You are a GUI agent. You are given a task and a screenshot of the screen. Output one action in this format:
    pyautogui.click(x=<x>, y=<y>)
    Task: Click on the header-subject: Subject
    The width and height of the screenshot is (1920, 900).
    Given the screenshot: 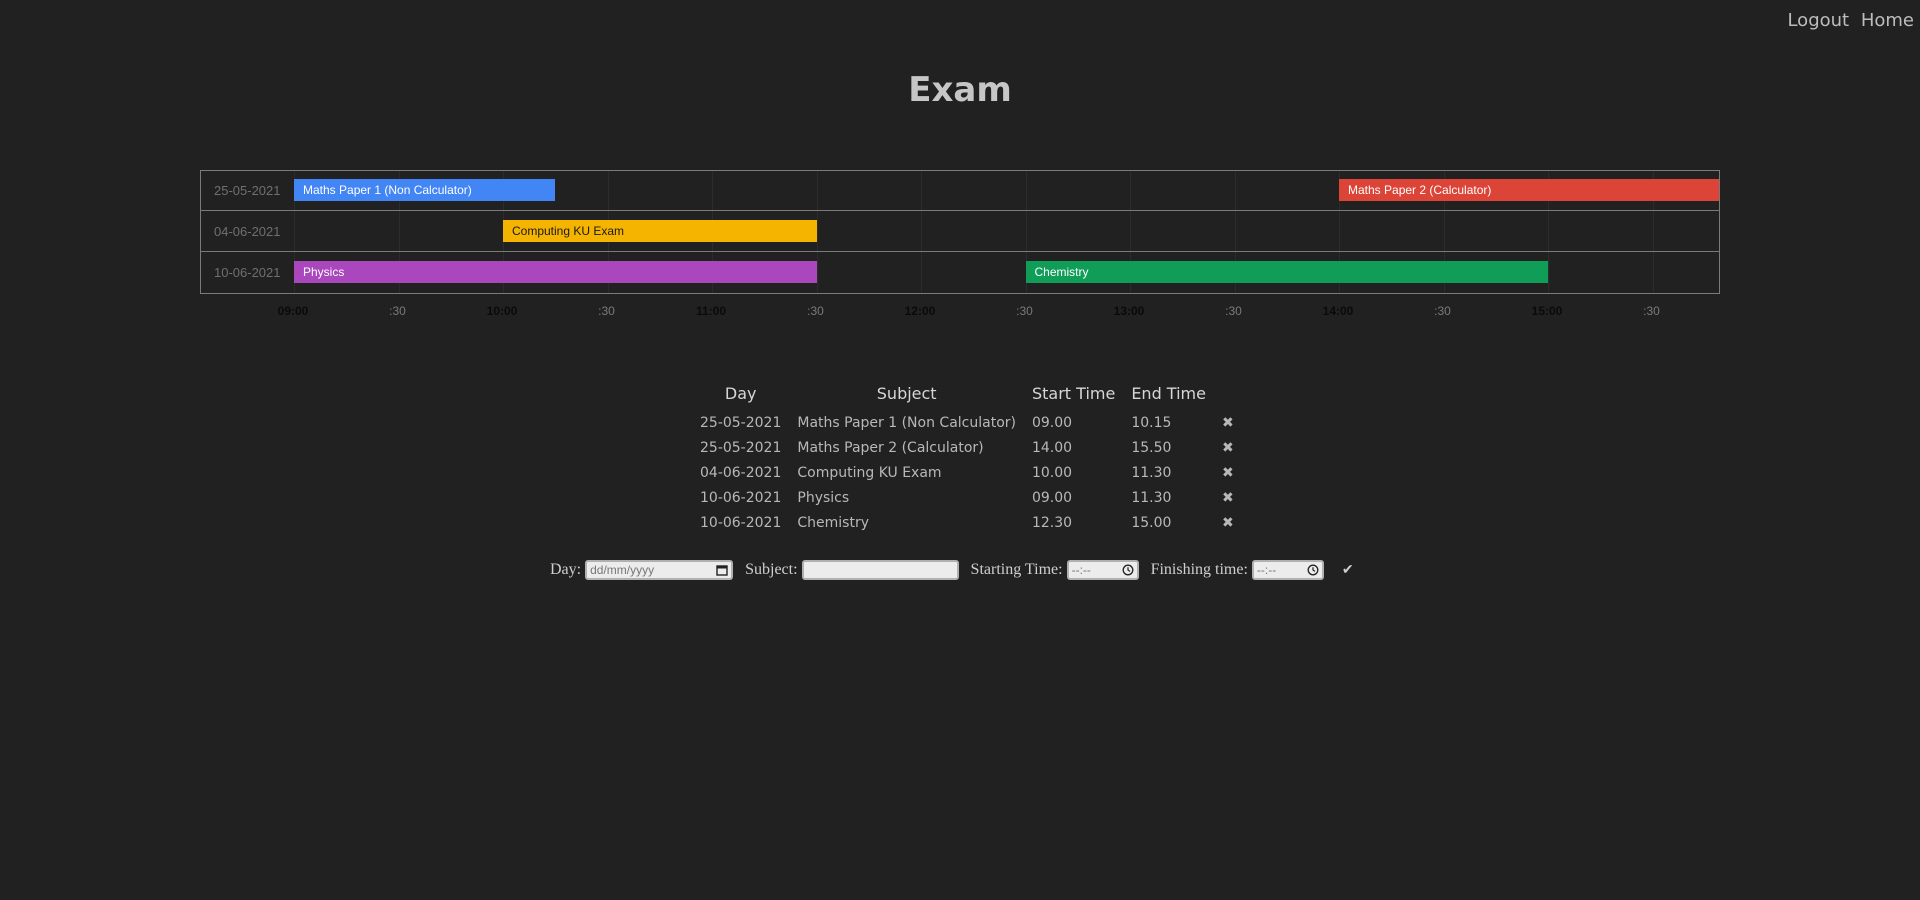 What is the action you would take?
    pyautogui.click(x=906, y=393)
    